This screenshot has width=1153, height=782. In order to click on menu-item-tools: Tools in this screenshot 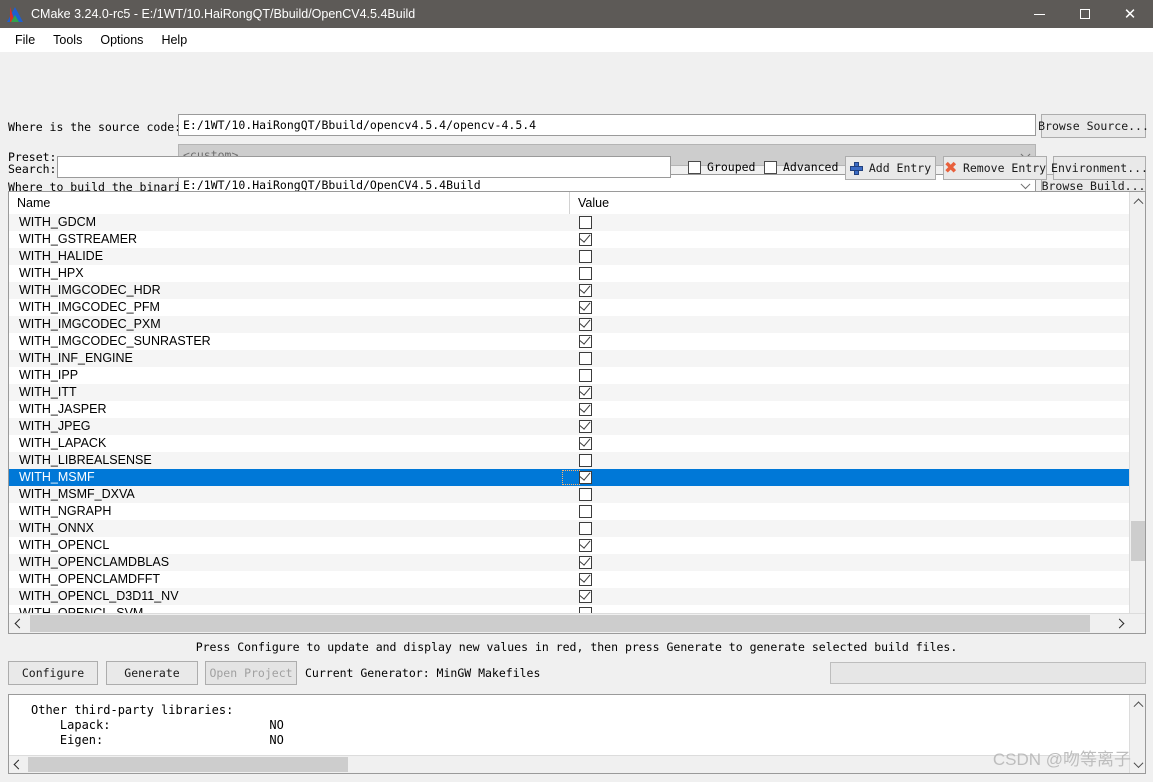, I will do `click(67, 40)`.